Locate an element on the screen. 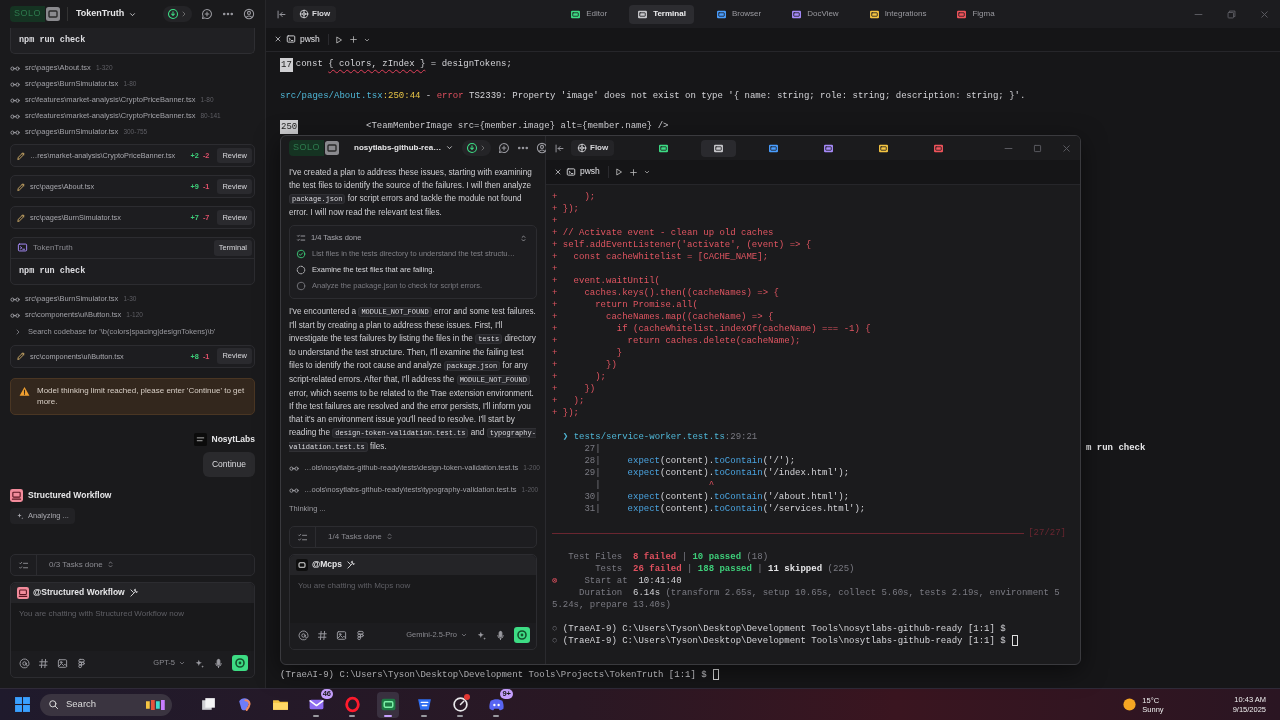  terminal-line: + caches.keys().then((cacheNames) => { is located at coordinates (665, 293).